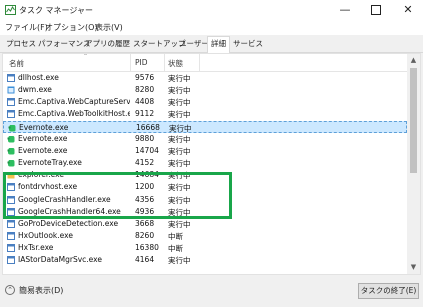  I want to click on scroll-thumb, so click(413, 120).